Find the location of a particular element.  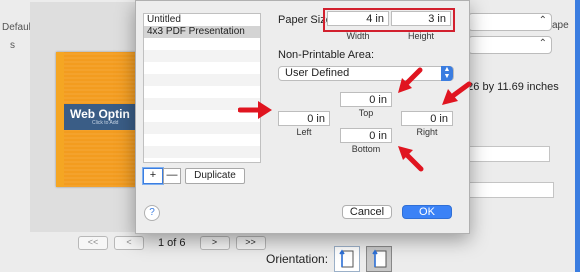

page-indicator: 1 of 6 is located at coordinates (172, 243).